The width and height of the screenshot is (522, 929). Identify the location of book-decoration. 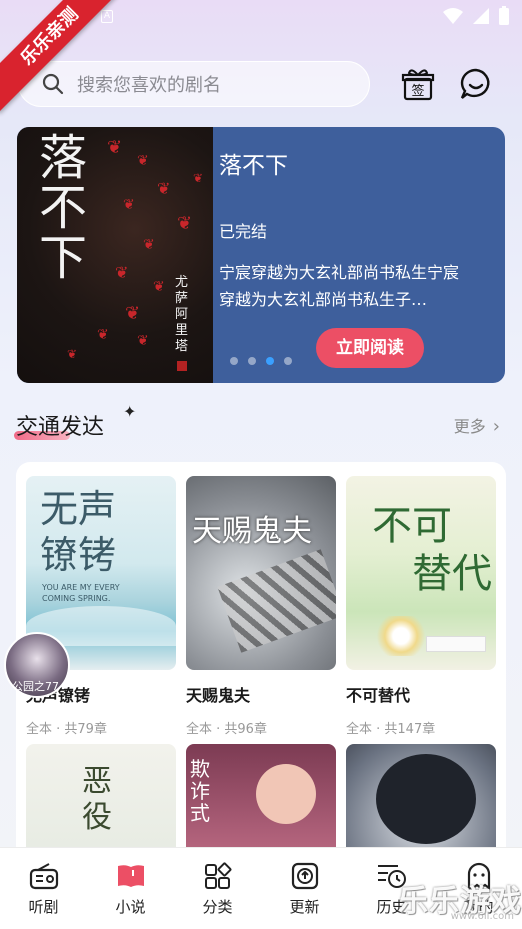
(456, 644).